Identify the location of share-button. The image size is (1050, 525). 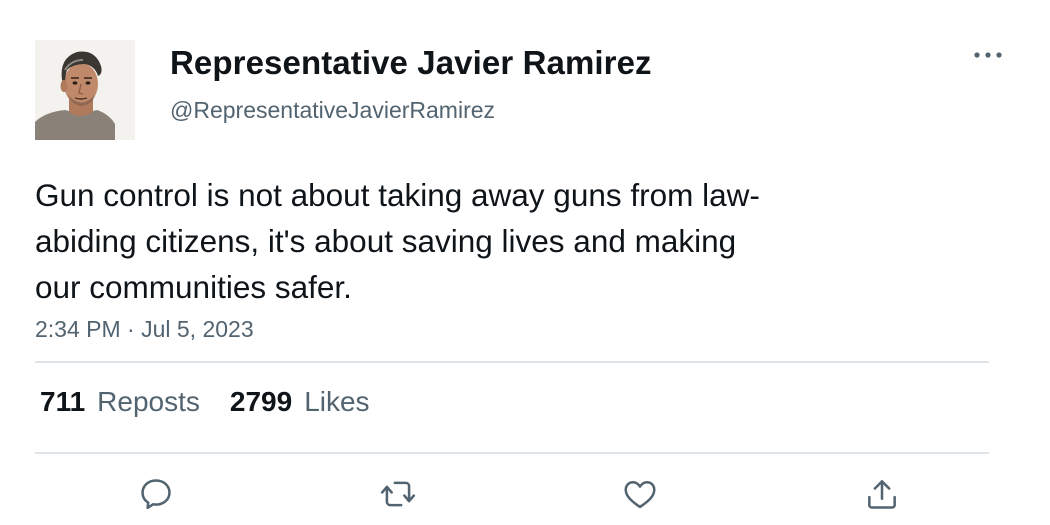
(882, 494).